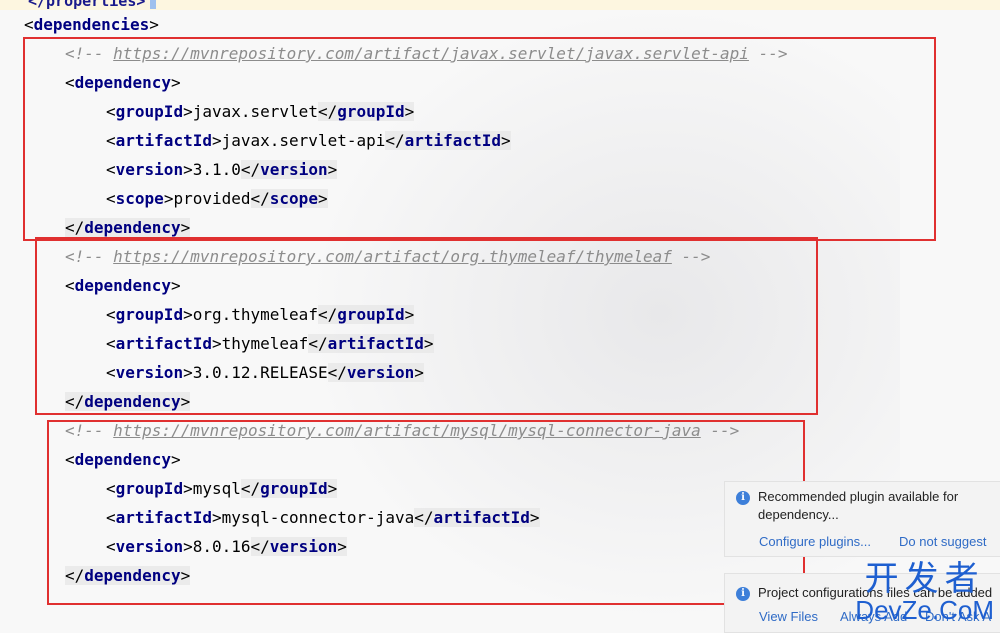  I want to click on text-caret, so click(153, 4).